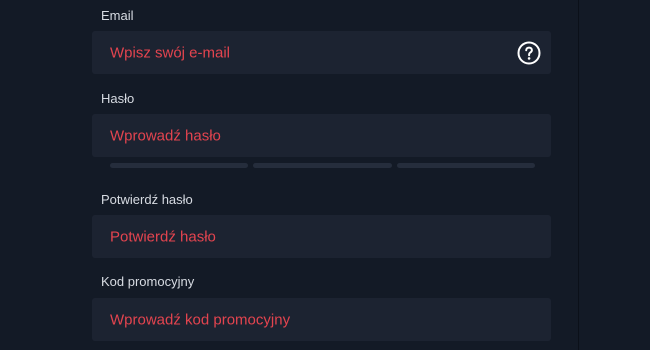 This screenshot has width=650, height=350. I want to click on question-circle-icon, so click(529, 53).